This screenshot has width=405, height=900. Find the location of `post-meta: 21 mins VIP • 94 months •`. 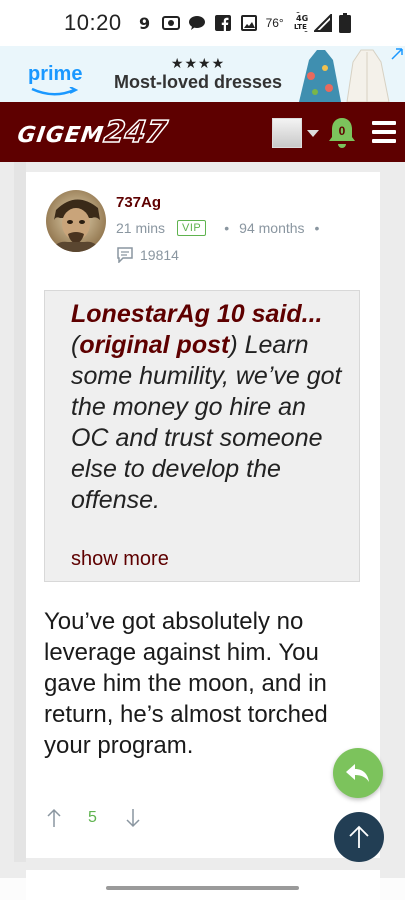

post-meta: 21 mins VIP • 94 months • is located at coordinates (222, 228).